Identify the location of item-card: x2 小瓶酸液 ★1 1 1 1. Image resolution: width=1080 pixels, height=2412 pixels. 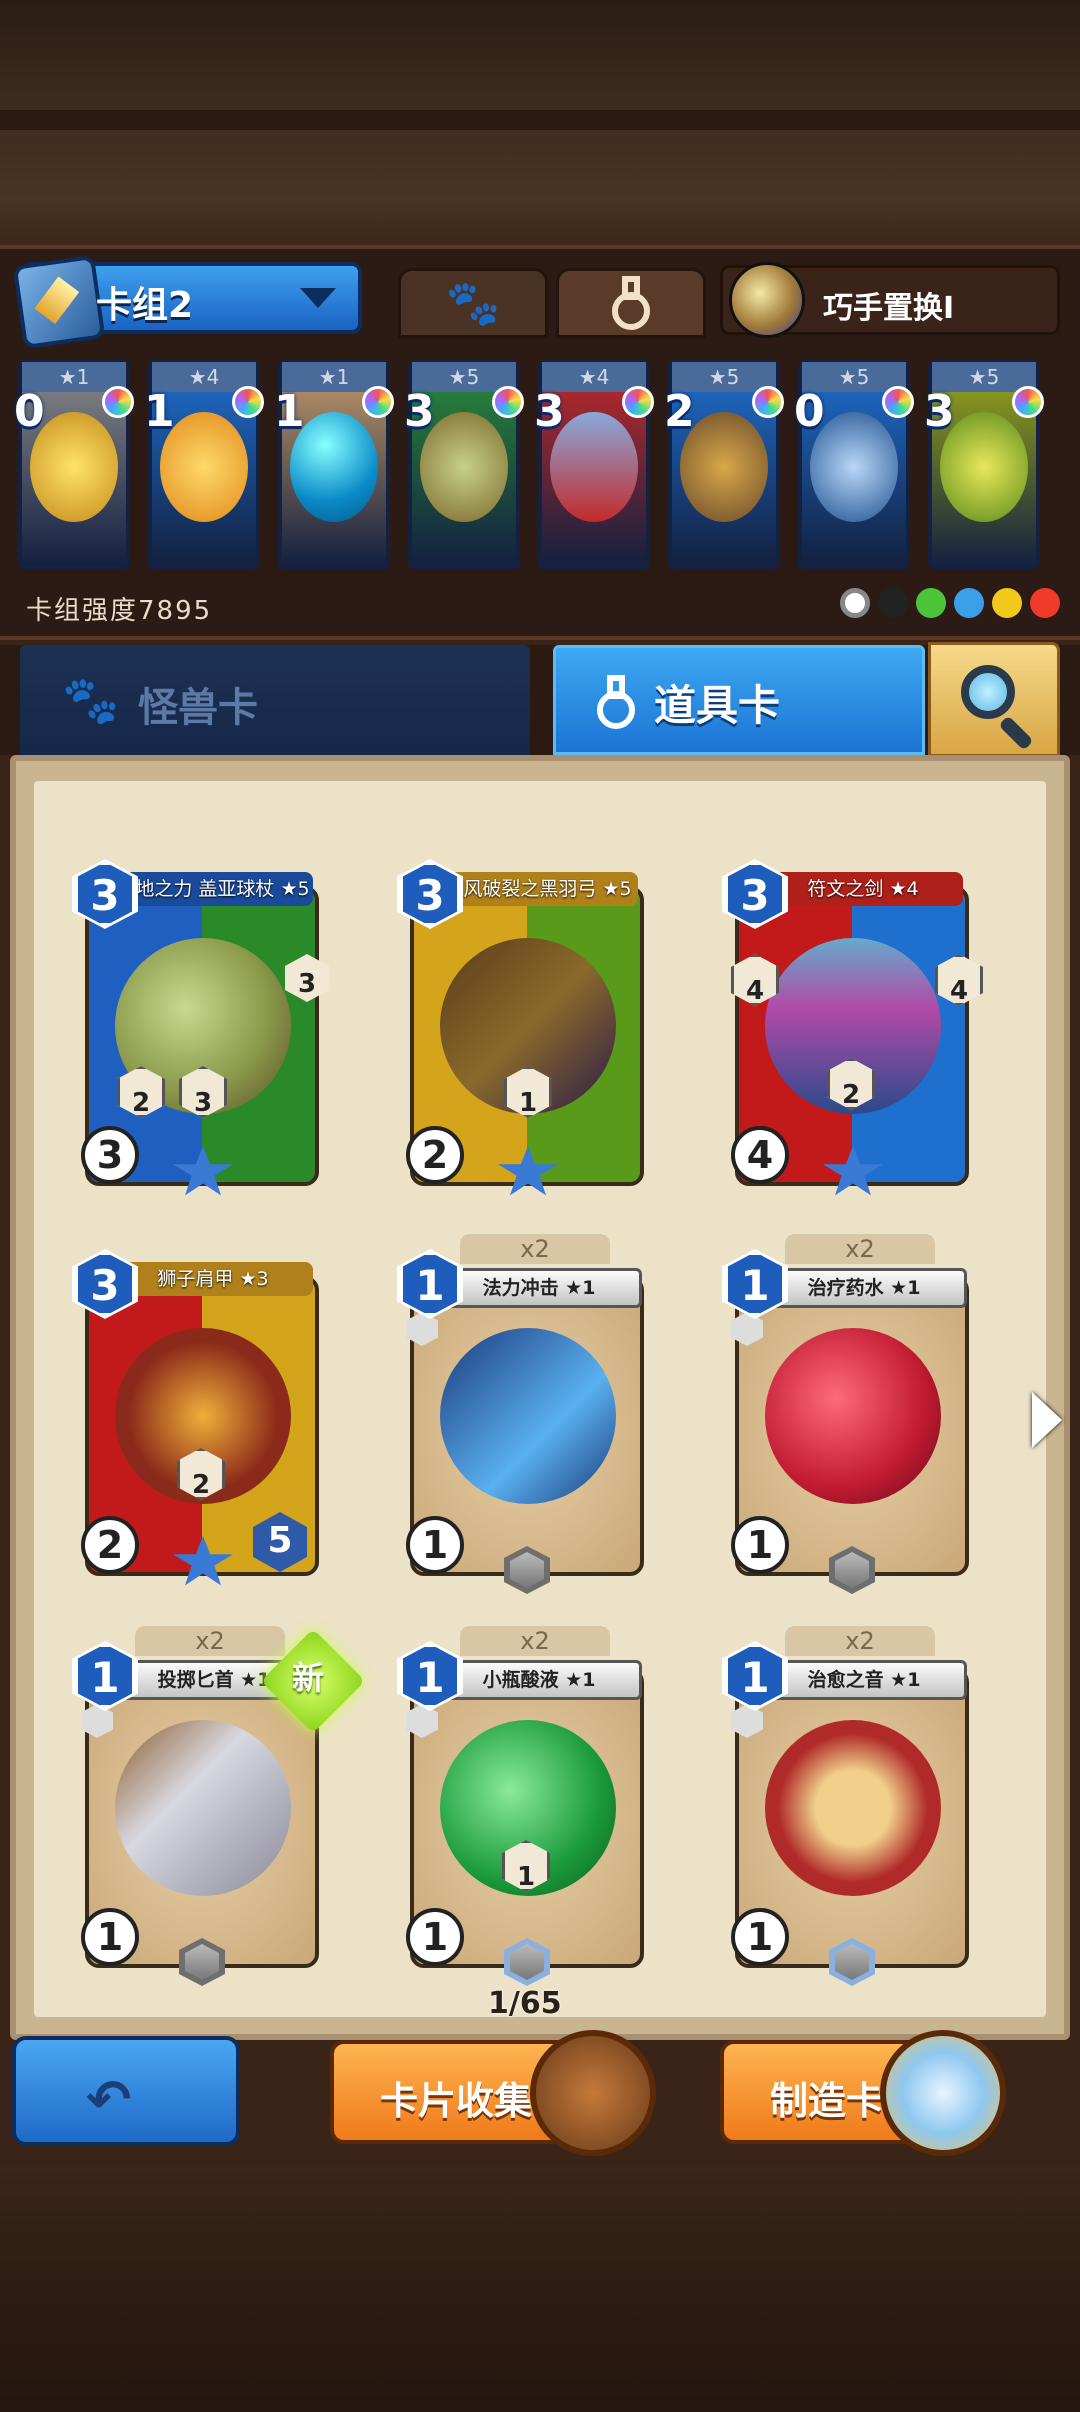
(523, 1806).